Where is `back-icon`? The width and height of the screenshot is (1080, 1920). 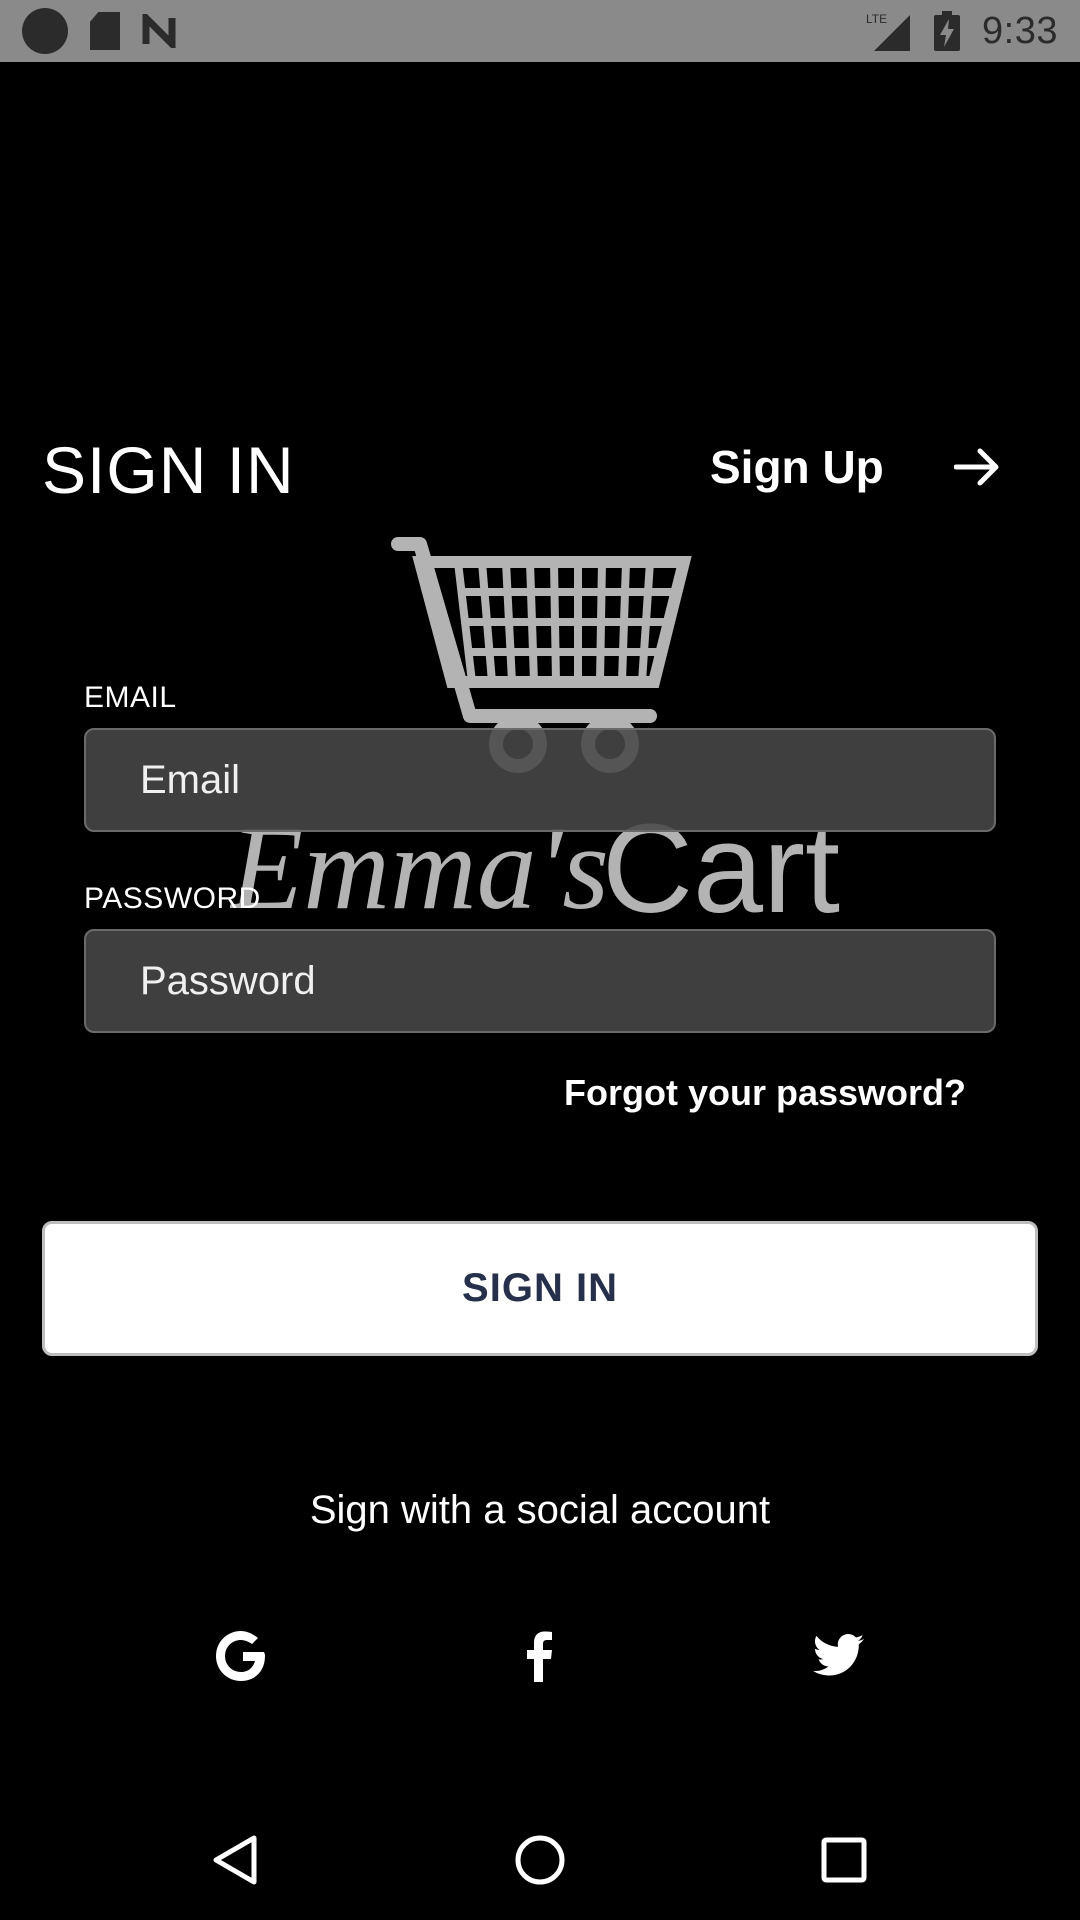
back-icon is located at coordinates (236, 1860).